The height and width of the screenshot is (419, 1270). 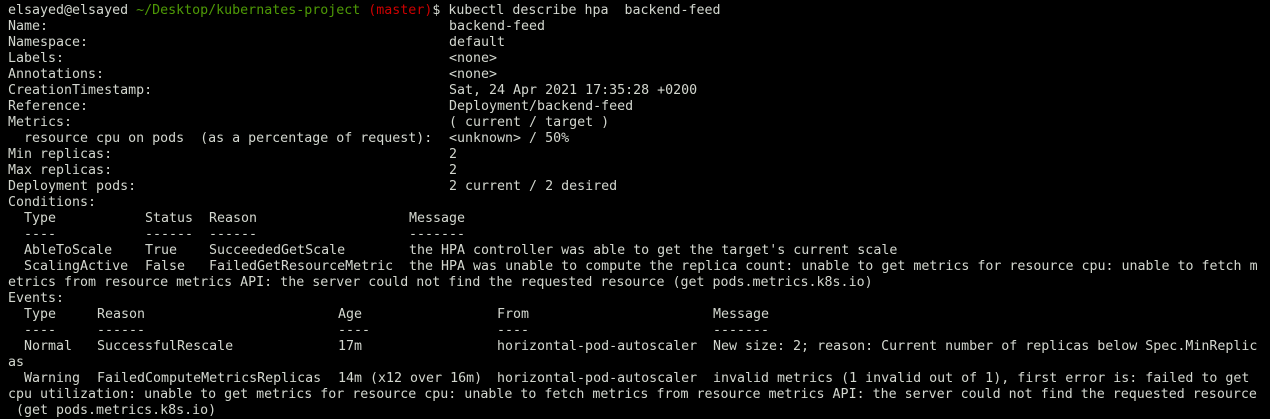 I want to click on event-cell: Age, so click(x=350, y=314).